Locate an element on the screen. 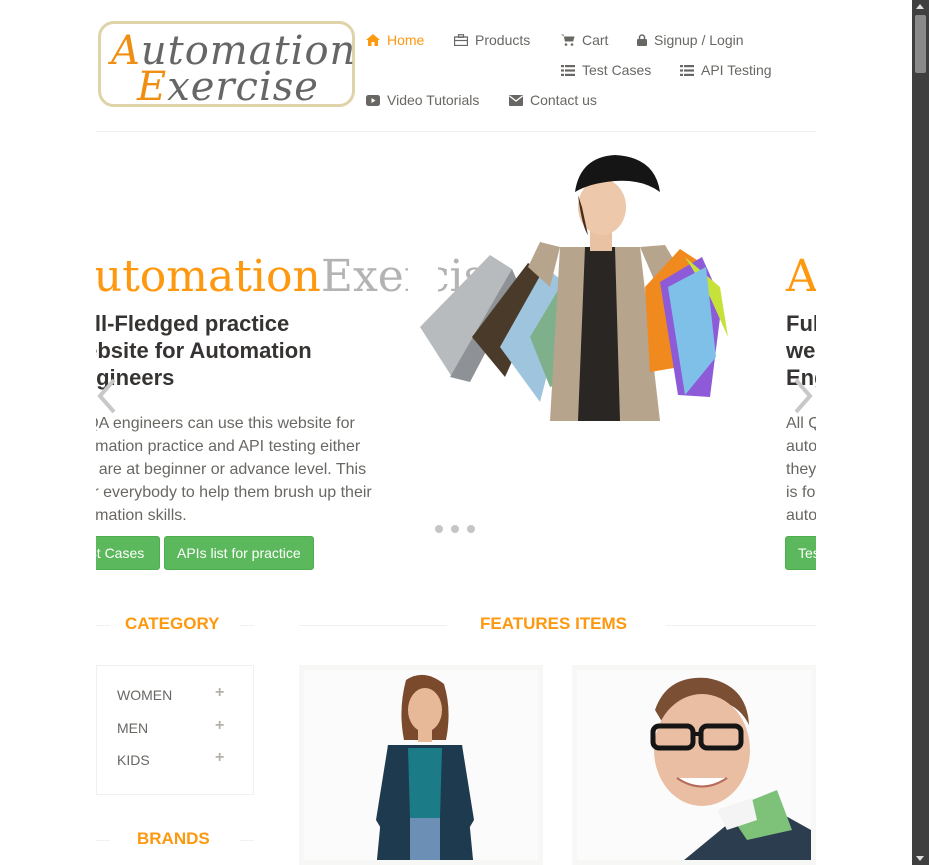 The height and width of the screenshot is (865, 929). nav-api-testing-link: API Testing is located at coordinates (726, 70).